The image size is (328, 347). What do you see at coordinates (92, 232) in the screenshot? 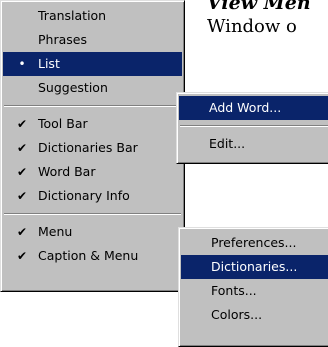
I see `menu-item-menu: ✔ Menu` at bounding box center [92, 232].